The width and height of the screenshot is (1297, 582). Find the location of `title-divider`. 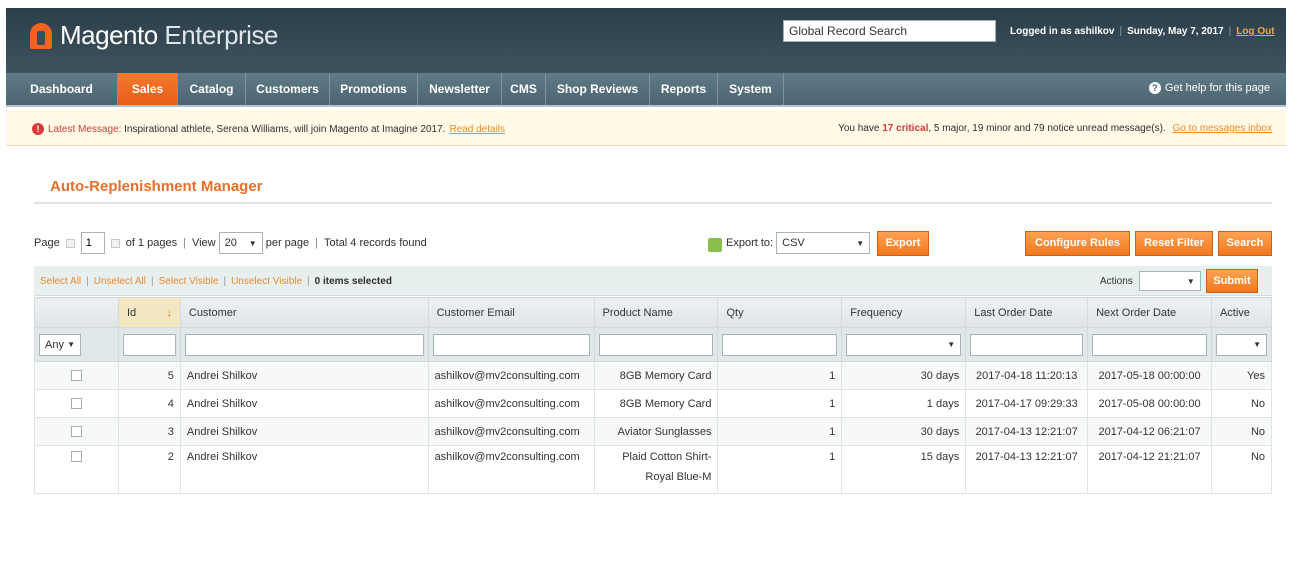

title-divider is located at coordinates (653, 203).